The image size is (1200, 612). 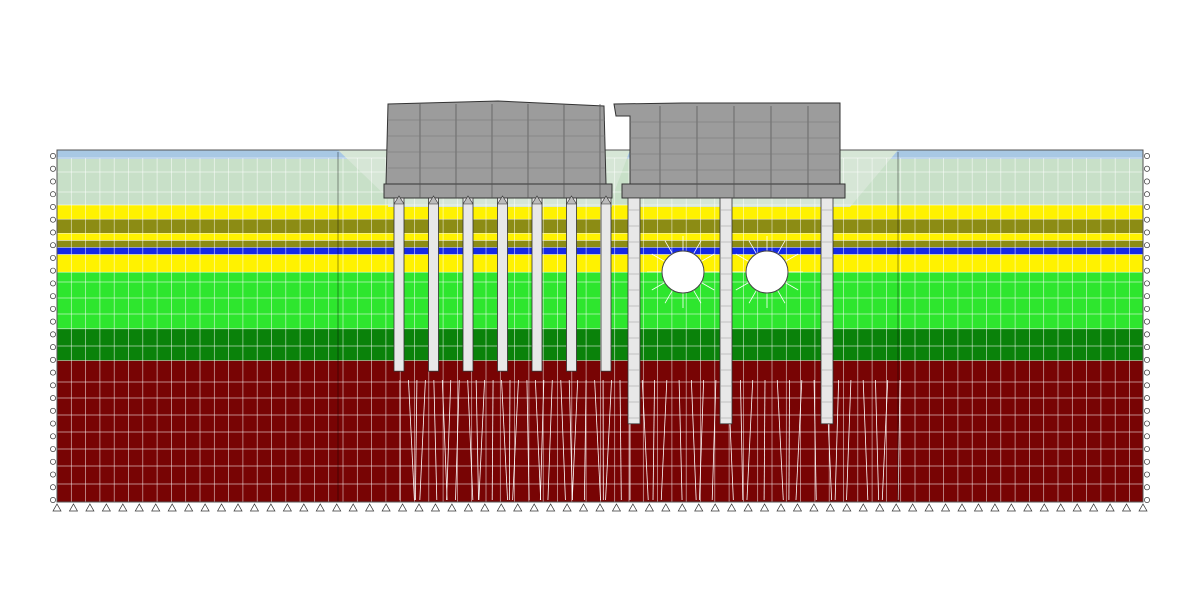 What do you see at coordinates (496, 142) in the screenshot?
I see `left-building-superstructure` at bounding box center [496, 142].